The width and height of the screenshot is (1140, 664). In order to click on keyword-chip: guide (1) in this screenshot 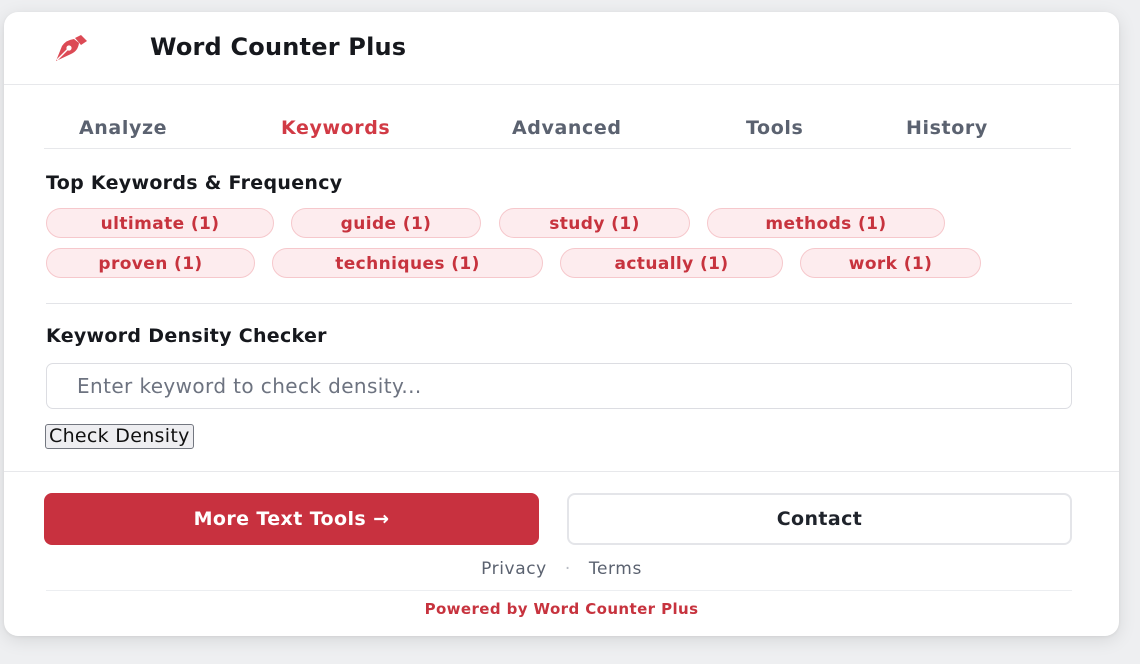, I will do `click(386, 223)`.